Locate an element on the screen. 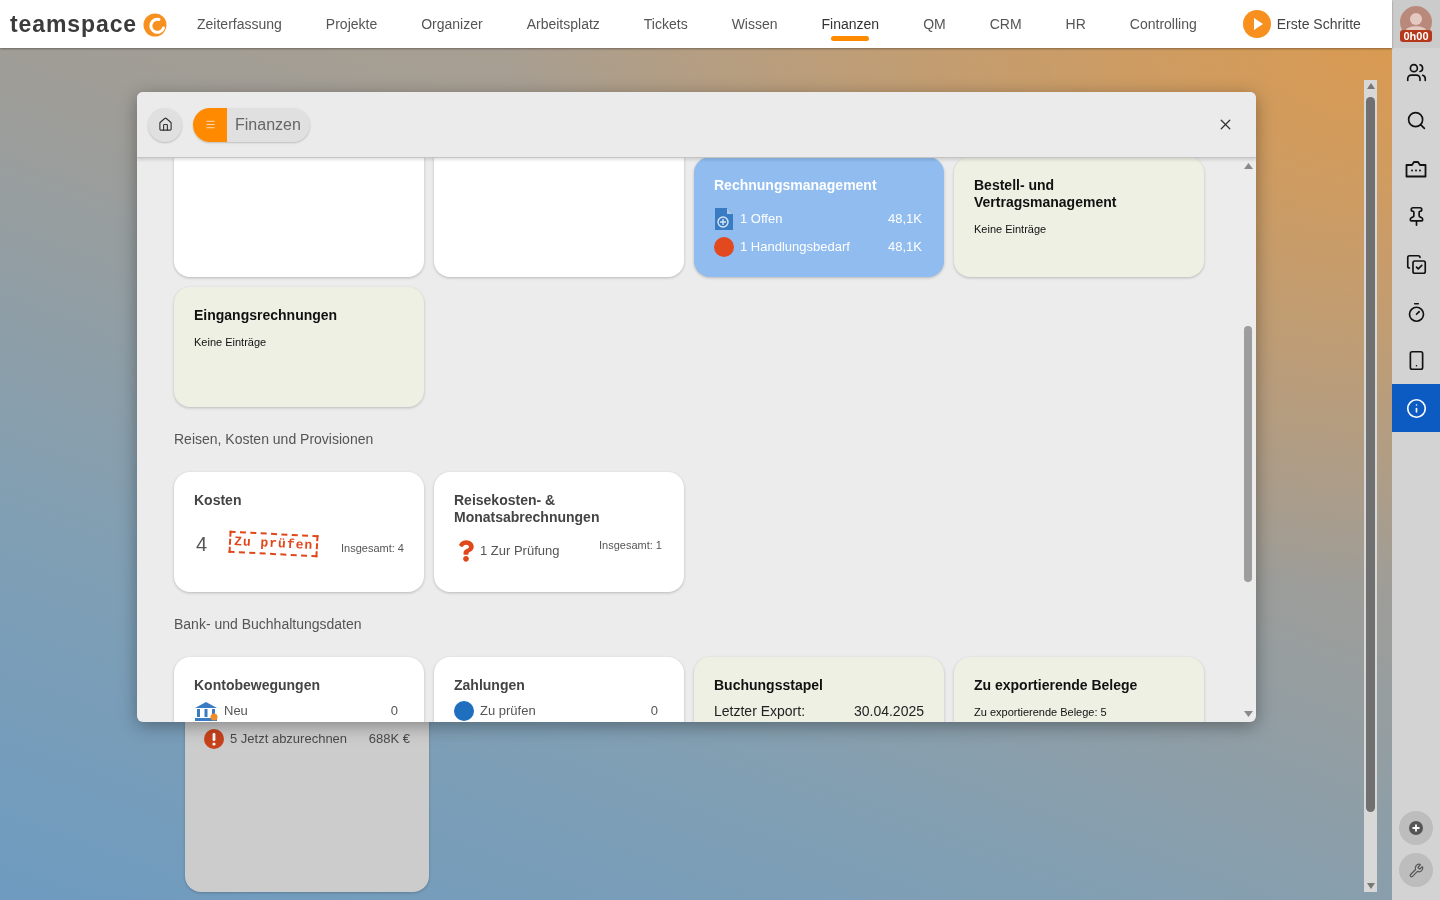  nav-tab: Finanzen is located at coordinates (850, 24).